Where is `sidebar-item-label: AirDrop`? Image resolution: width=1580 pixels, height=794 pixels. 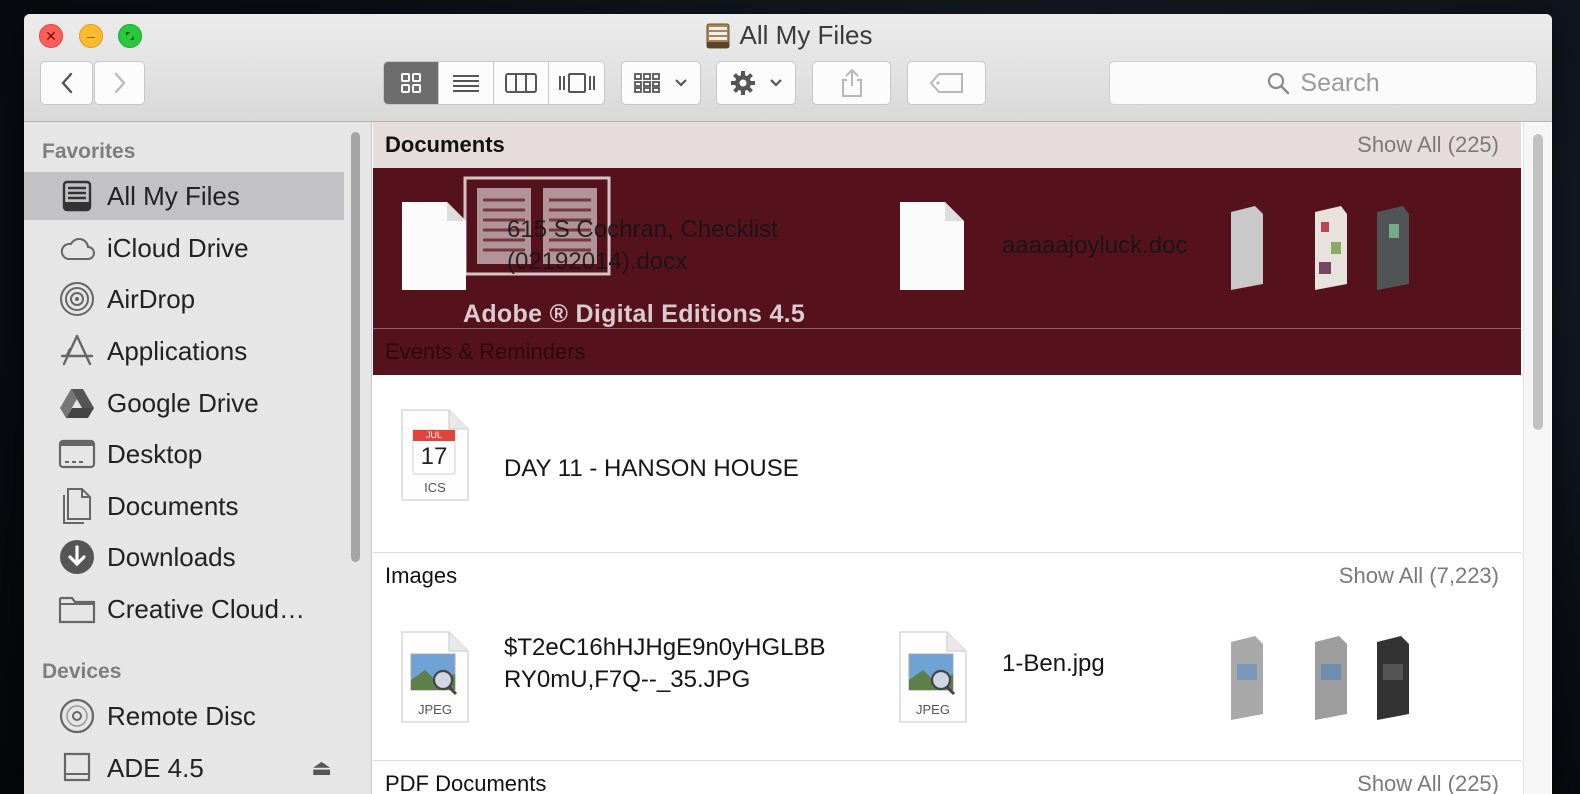
sidebar-item-label: AirDrop is located at coordinates (151, 298).